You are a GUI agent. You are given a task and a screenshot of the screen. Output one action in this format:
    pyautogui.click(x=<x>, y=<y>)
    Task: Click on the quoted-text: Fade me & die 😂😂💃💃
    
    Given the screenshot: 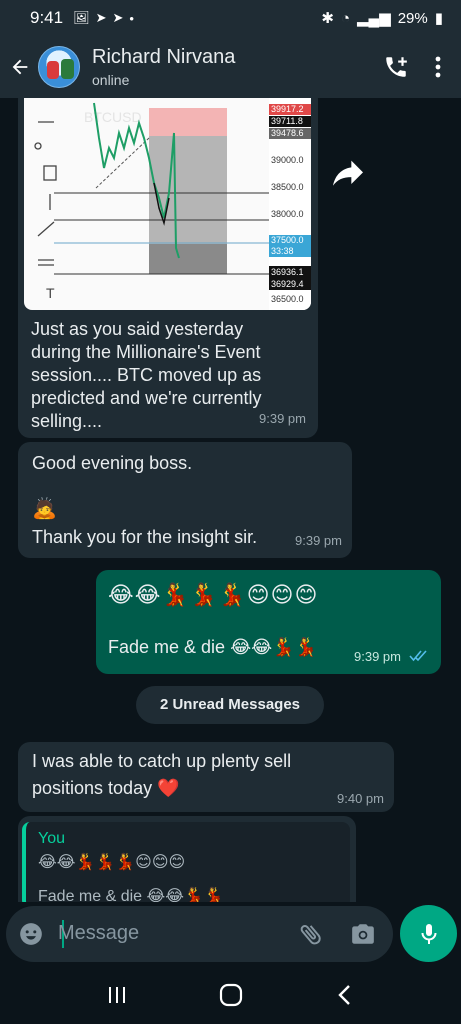 What is the action you would take?
    pyautogui.click(x=131, y=895)
    